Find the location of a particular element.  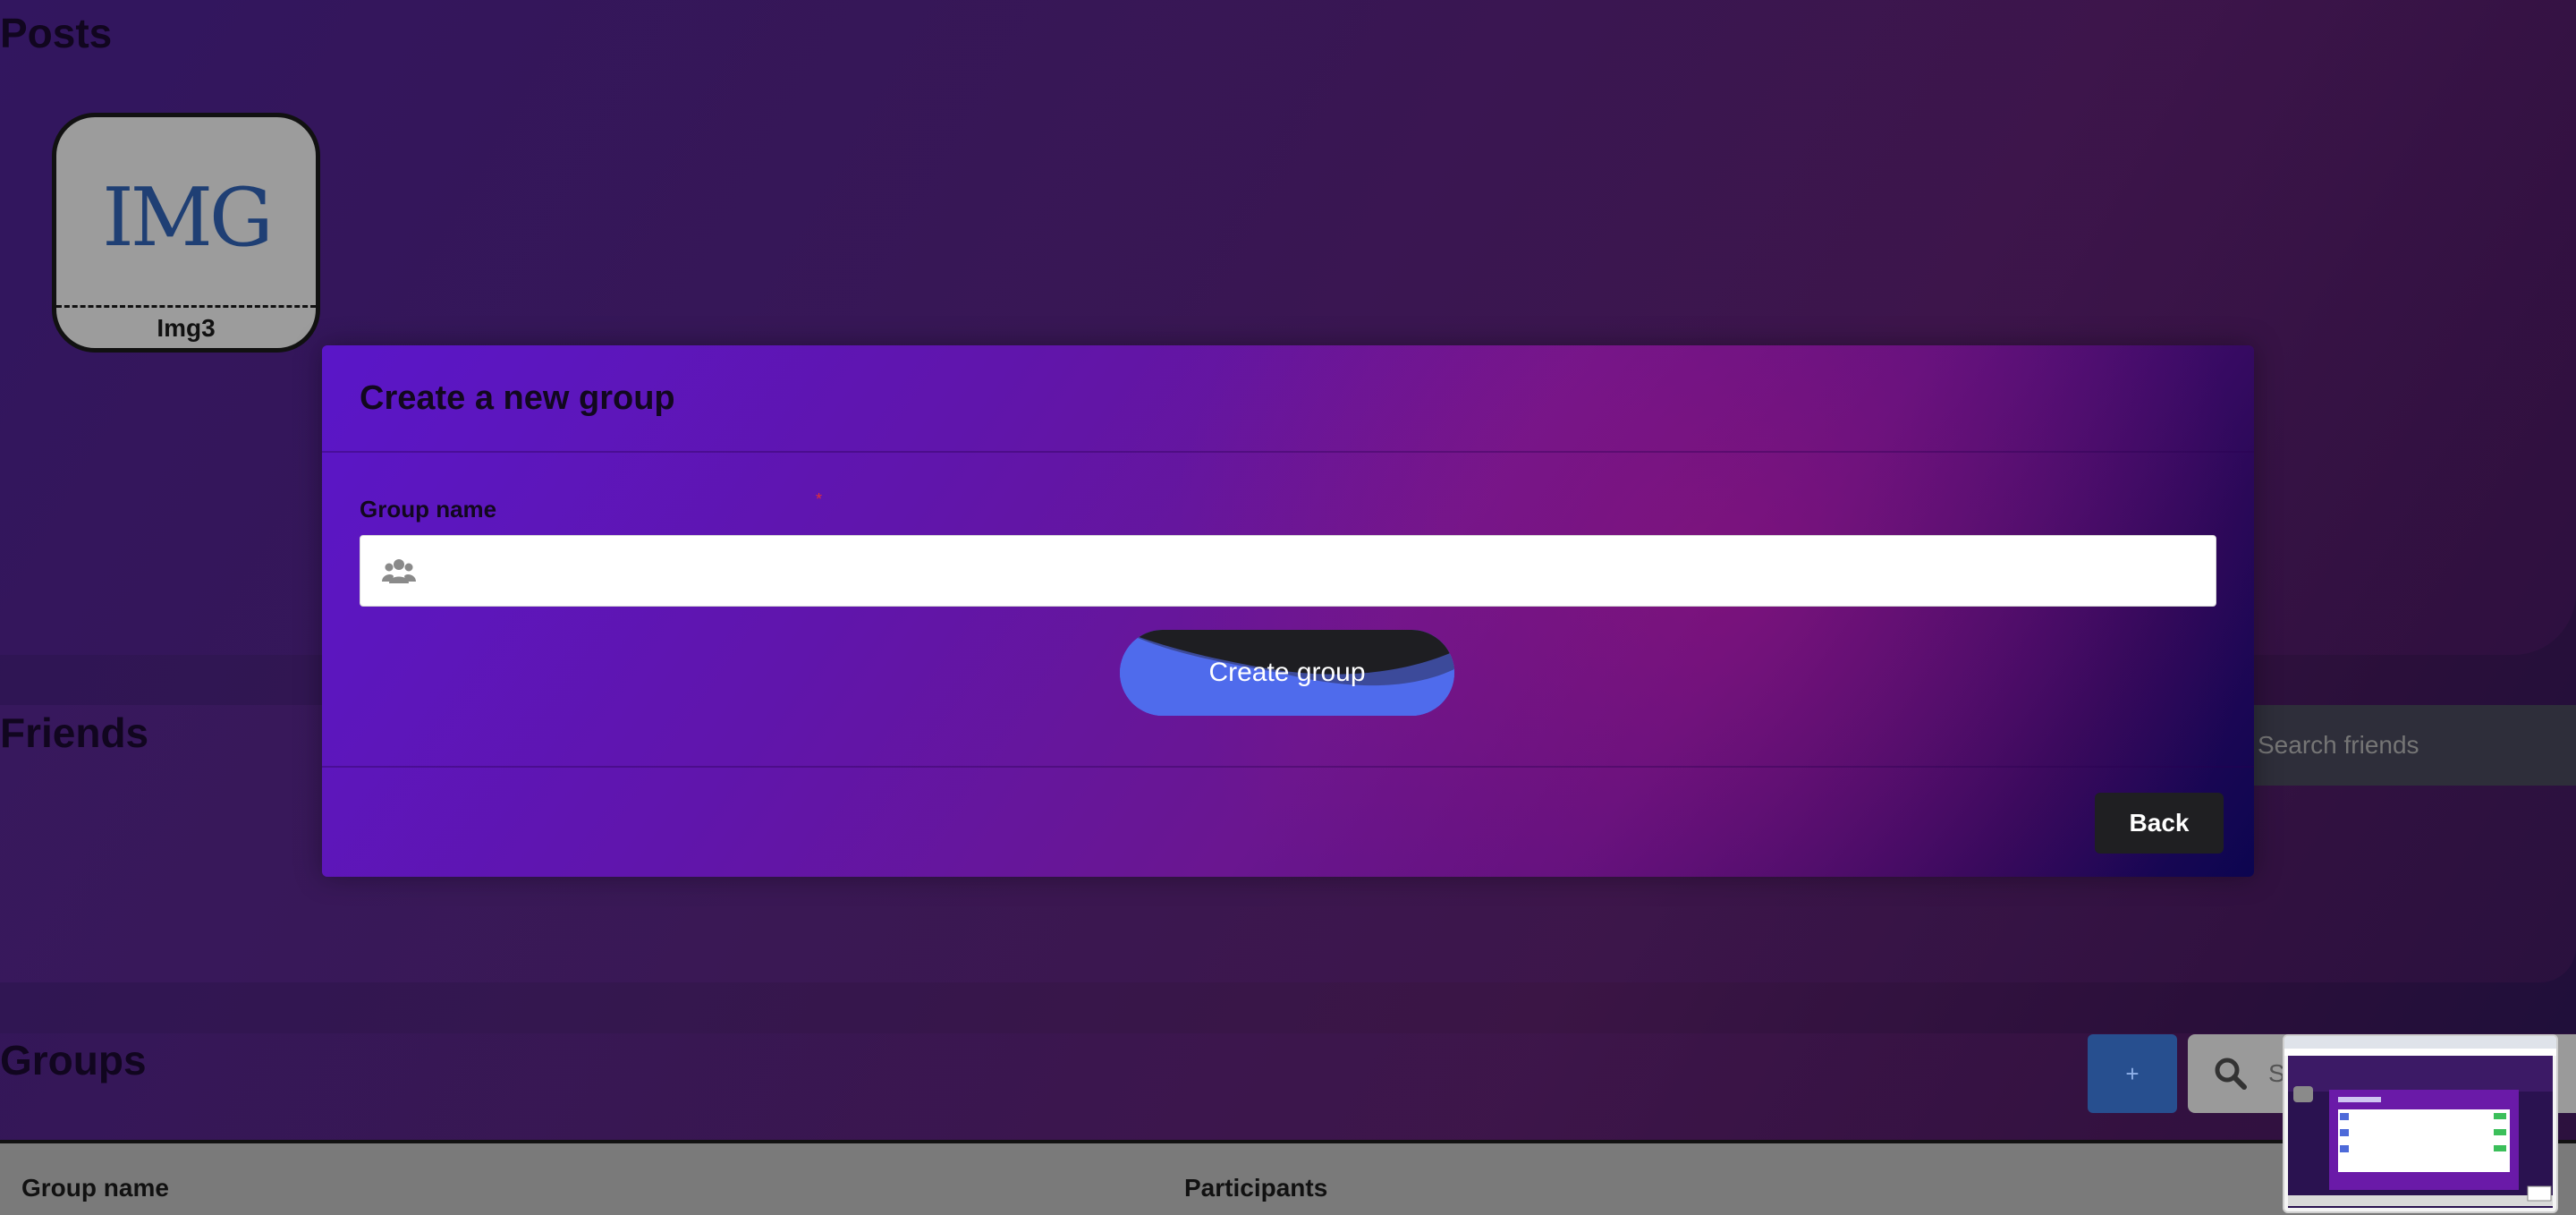

create-group-button: Create group is located at coordinates (1287, 673).